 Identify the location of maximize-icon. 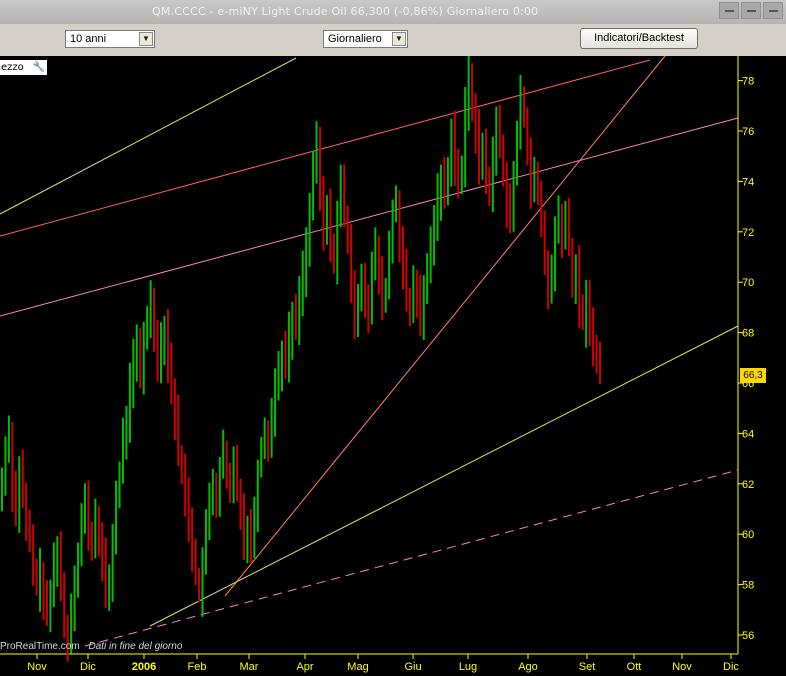
(751, 11).